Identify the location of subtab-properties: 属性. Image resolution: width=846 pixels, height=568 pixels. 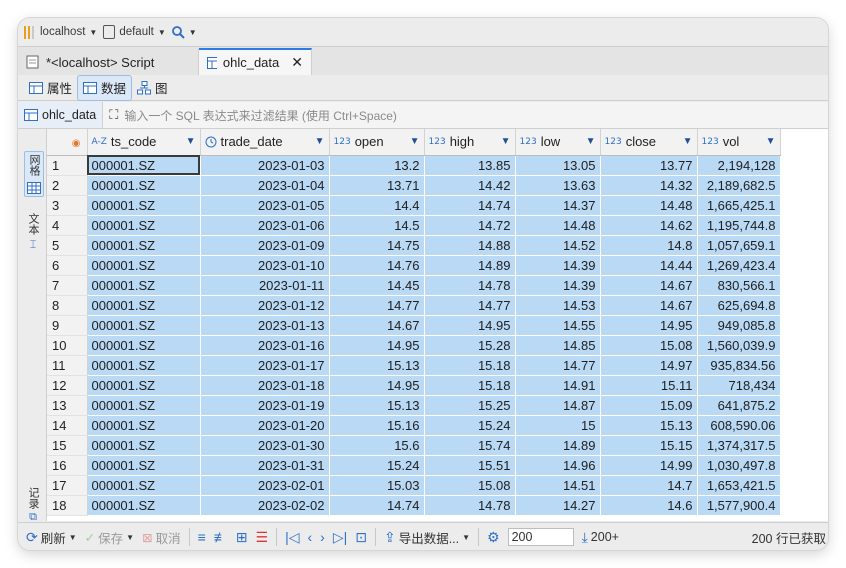
(50, 88).